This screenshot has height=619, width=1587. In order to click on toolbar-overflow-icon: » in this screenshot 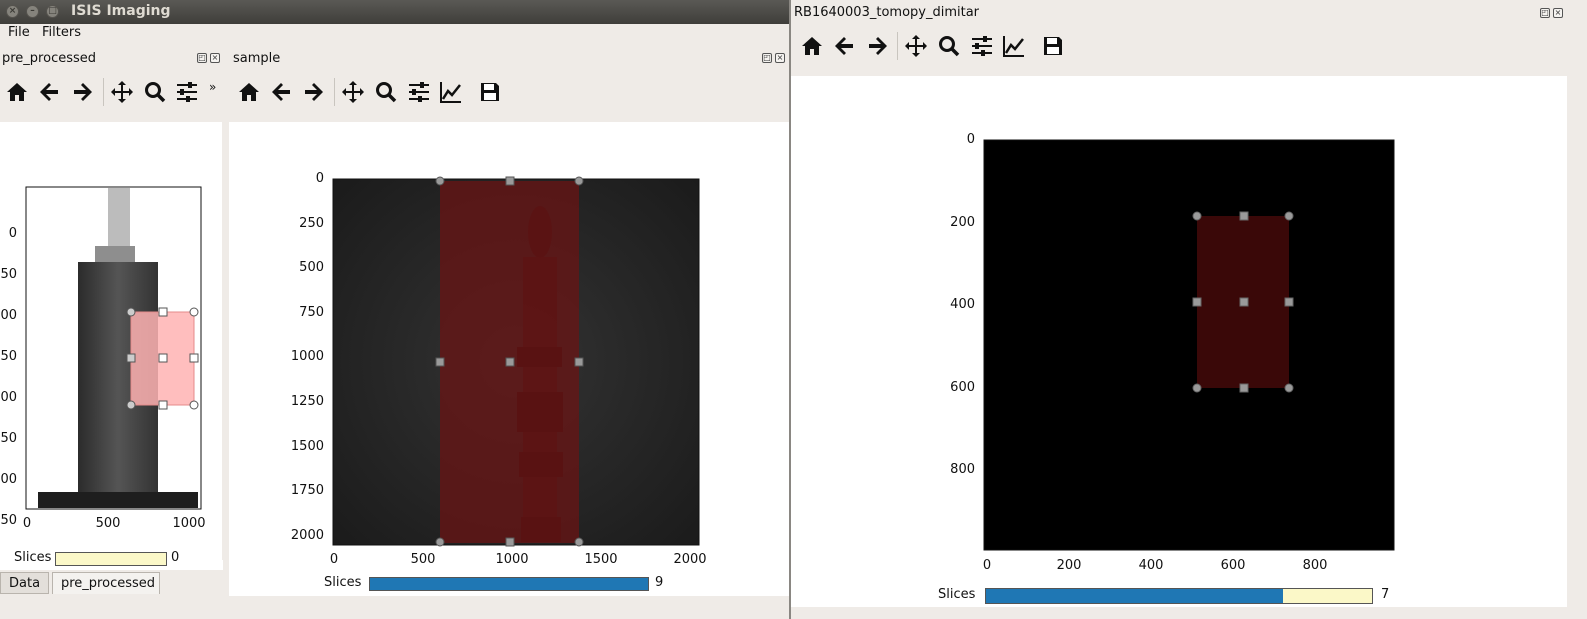, I will do `click(212, 87)`.